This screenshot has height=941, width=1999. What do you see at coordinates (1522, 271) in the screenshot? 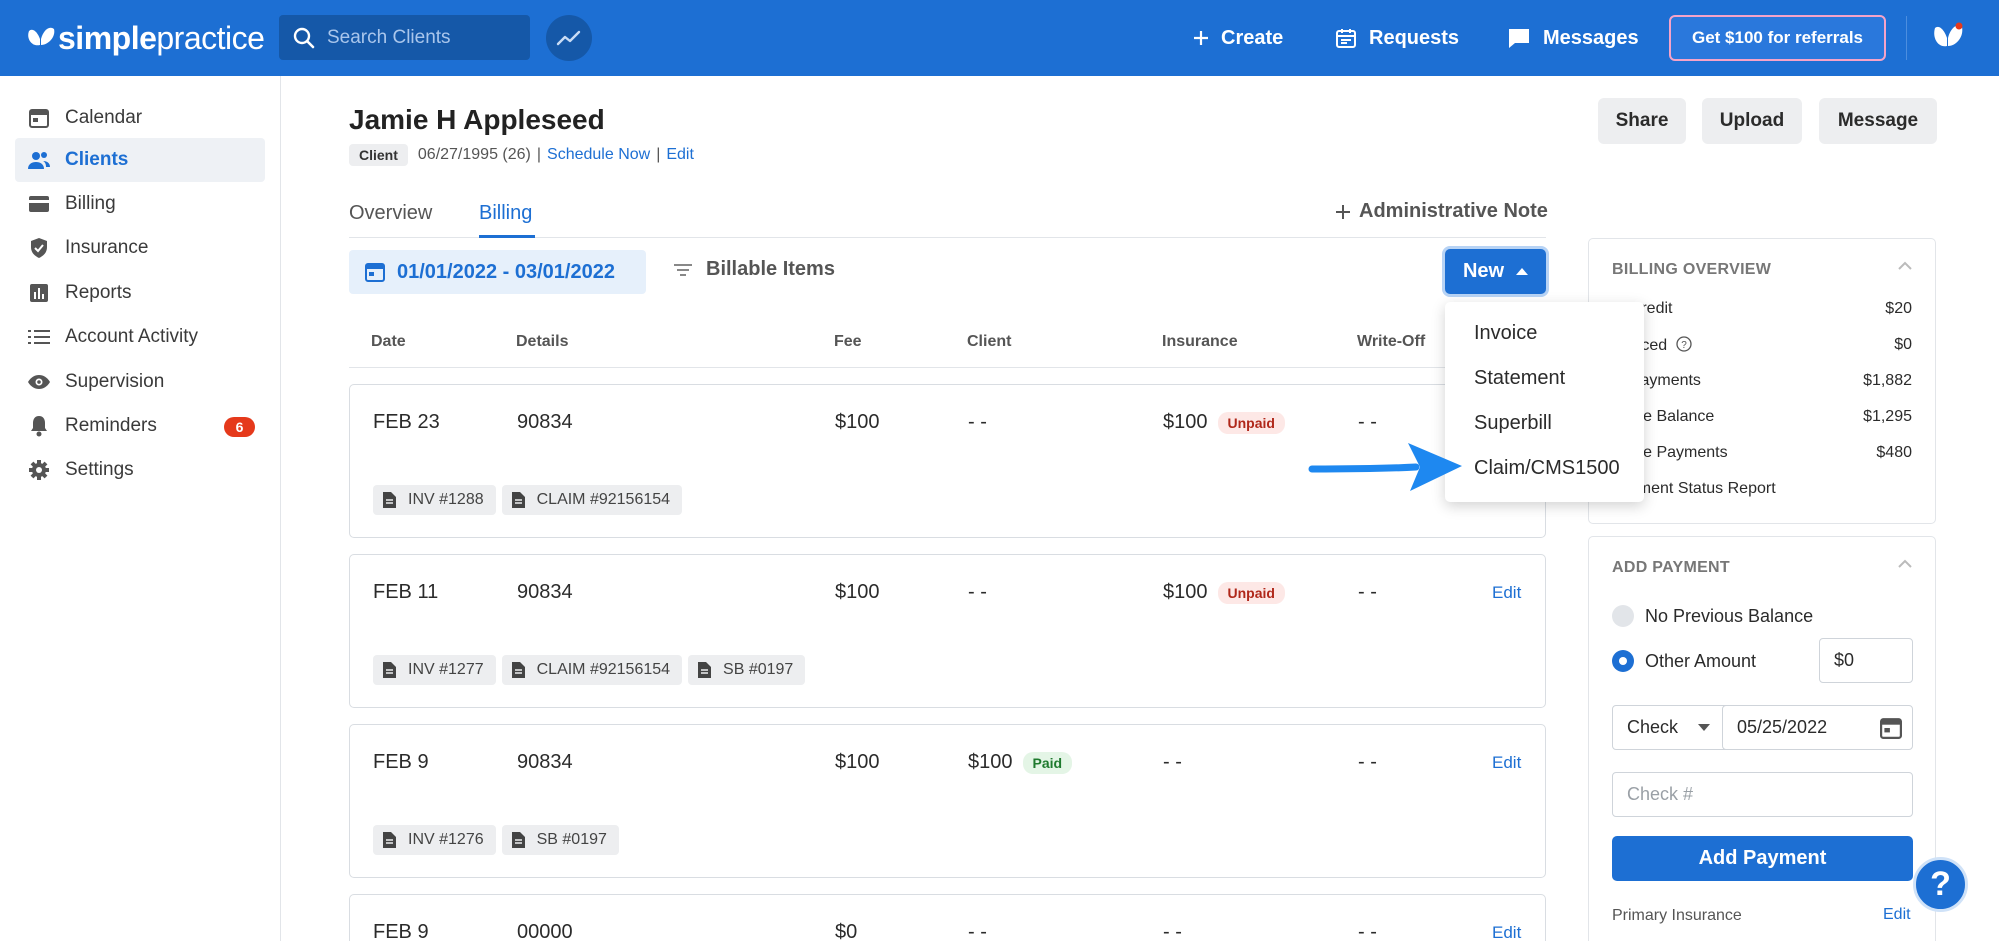
I see `caret-up-icon` at bounding box center [1522, 271].